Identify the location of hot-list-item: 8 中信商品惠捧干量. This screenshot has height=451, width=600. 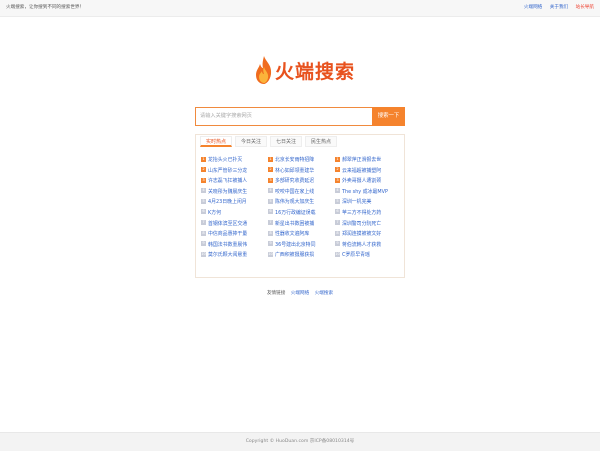
(224, 234).